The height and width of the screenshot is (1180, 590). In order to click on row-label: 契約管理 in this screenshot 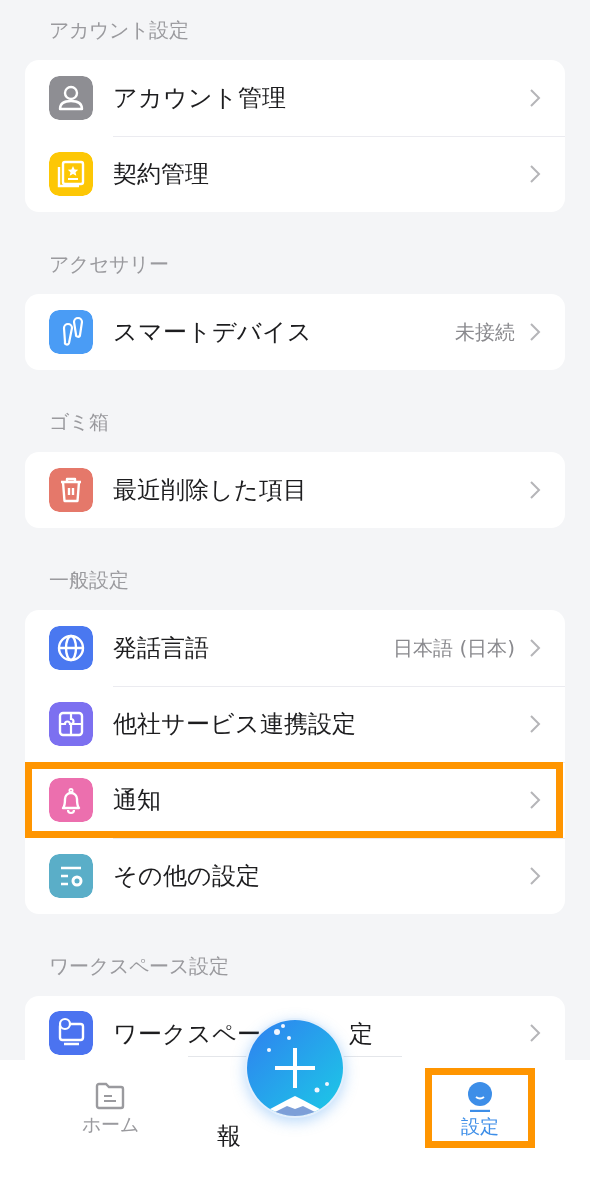, I will do `click(161, 174)`.